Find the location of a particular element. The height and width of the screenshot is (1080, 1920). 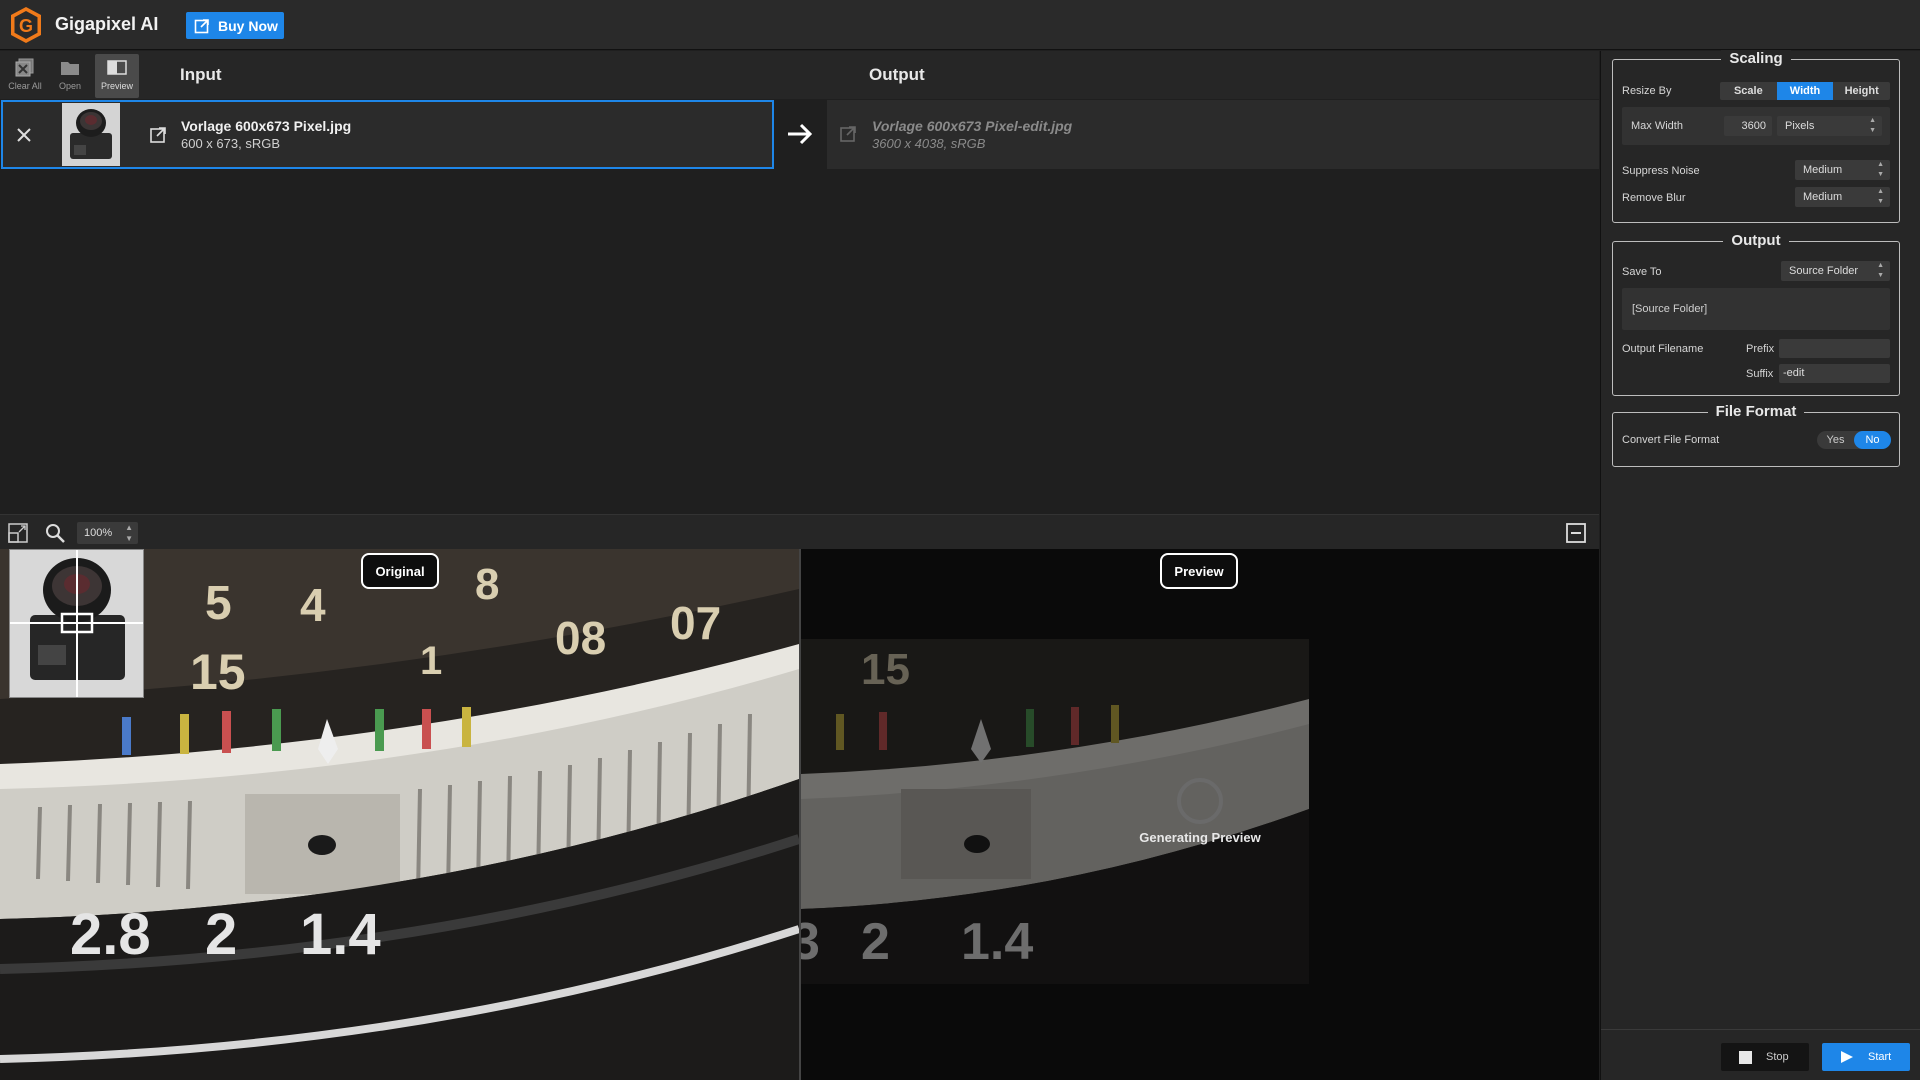

file-format-title: File Format is located at coordinates (1756, 411).